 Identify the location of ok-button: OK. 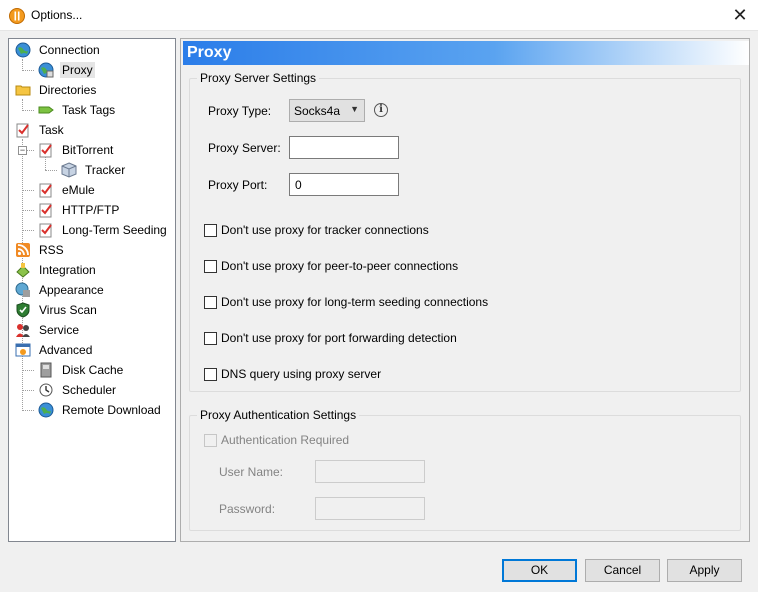
(539, 570).